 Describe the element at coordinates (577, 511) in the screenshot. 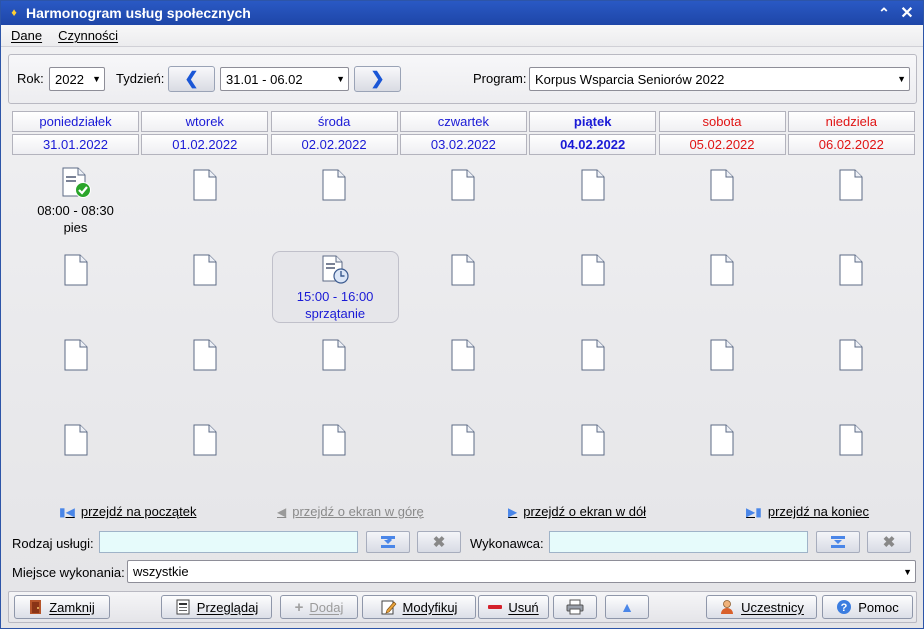

I see `go-down-link: ▶ przejdź o ekran w dół` at that location.